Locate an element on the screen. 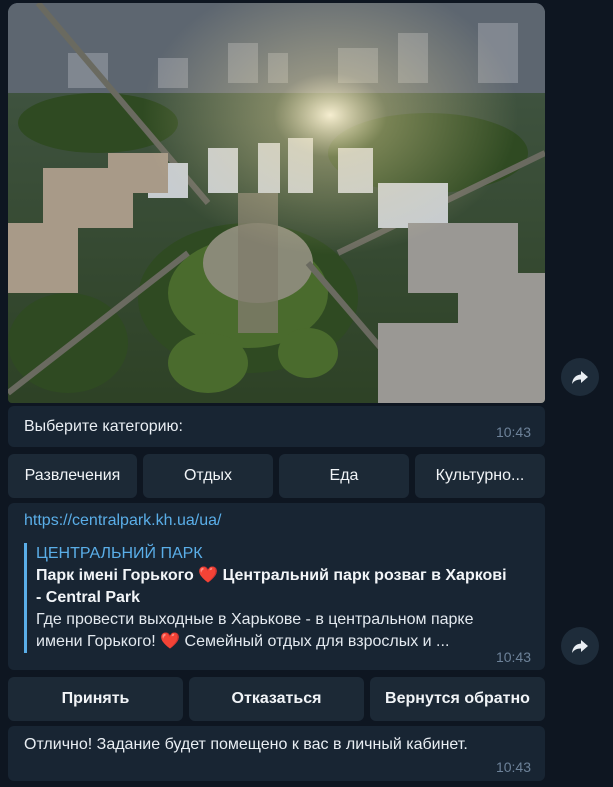 The height and width of the screenshot is (787, 613). go-back-button: Вернутся обратно is located at coordinates (457, 699).